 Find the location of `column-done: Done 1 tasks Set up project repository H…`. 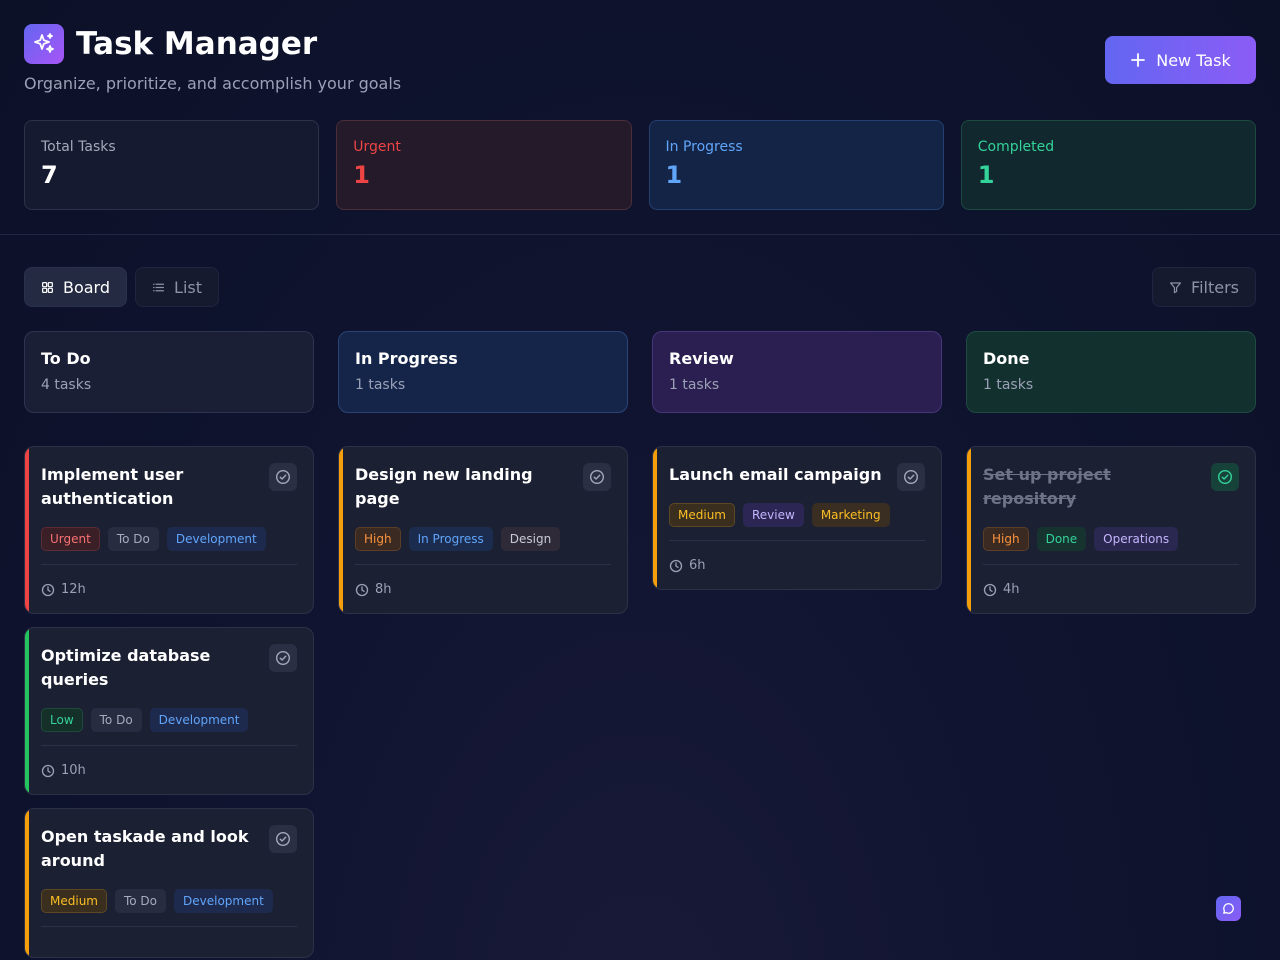

column-done: Done 1 tasks Set up project repository H… is located at coordinates (1111, 644).